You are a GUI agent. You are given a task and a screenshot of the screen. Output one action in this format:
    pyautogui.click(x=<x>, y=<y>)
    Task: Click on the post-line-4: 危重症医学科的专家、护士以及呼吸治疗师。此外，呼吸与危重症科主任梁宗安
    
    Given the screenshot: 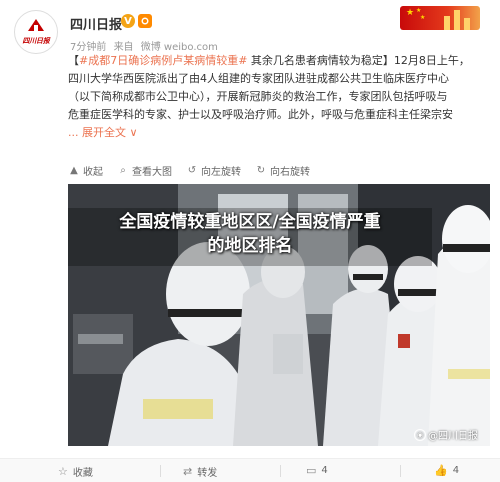 What is the action you would take?
    pyautogui.click(x=260, y=114)
    